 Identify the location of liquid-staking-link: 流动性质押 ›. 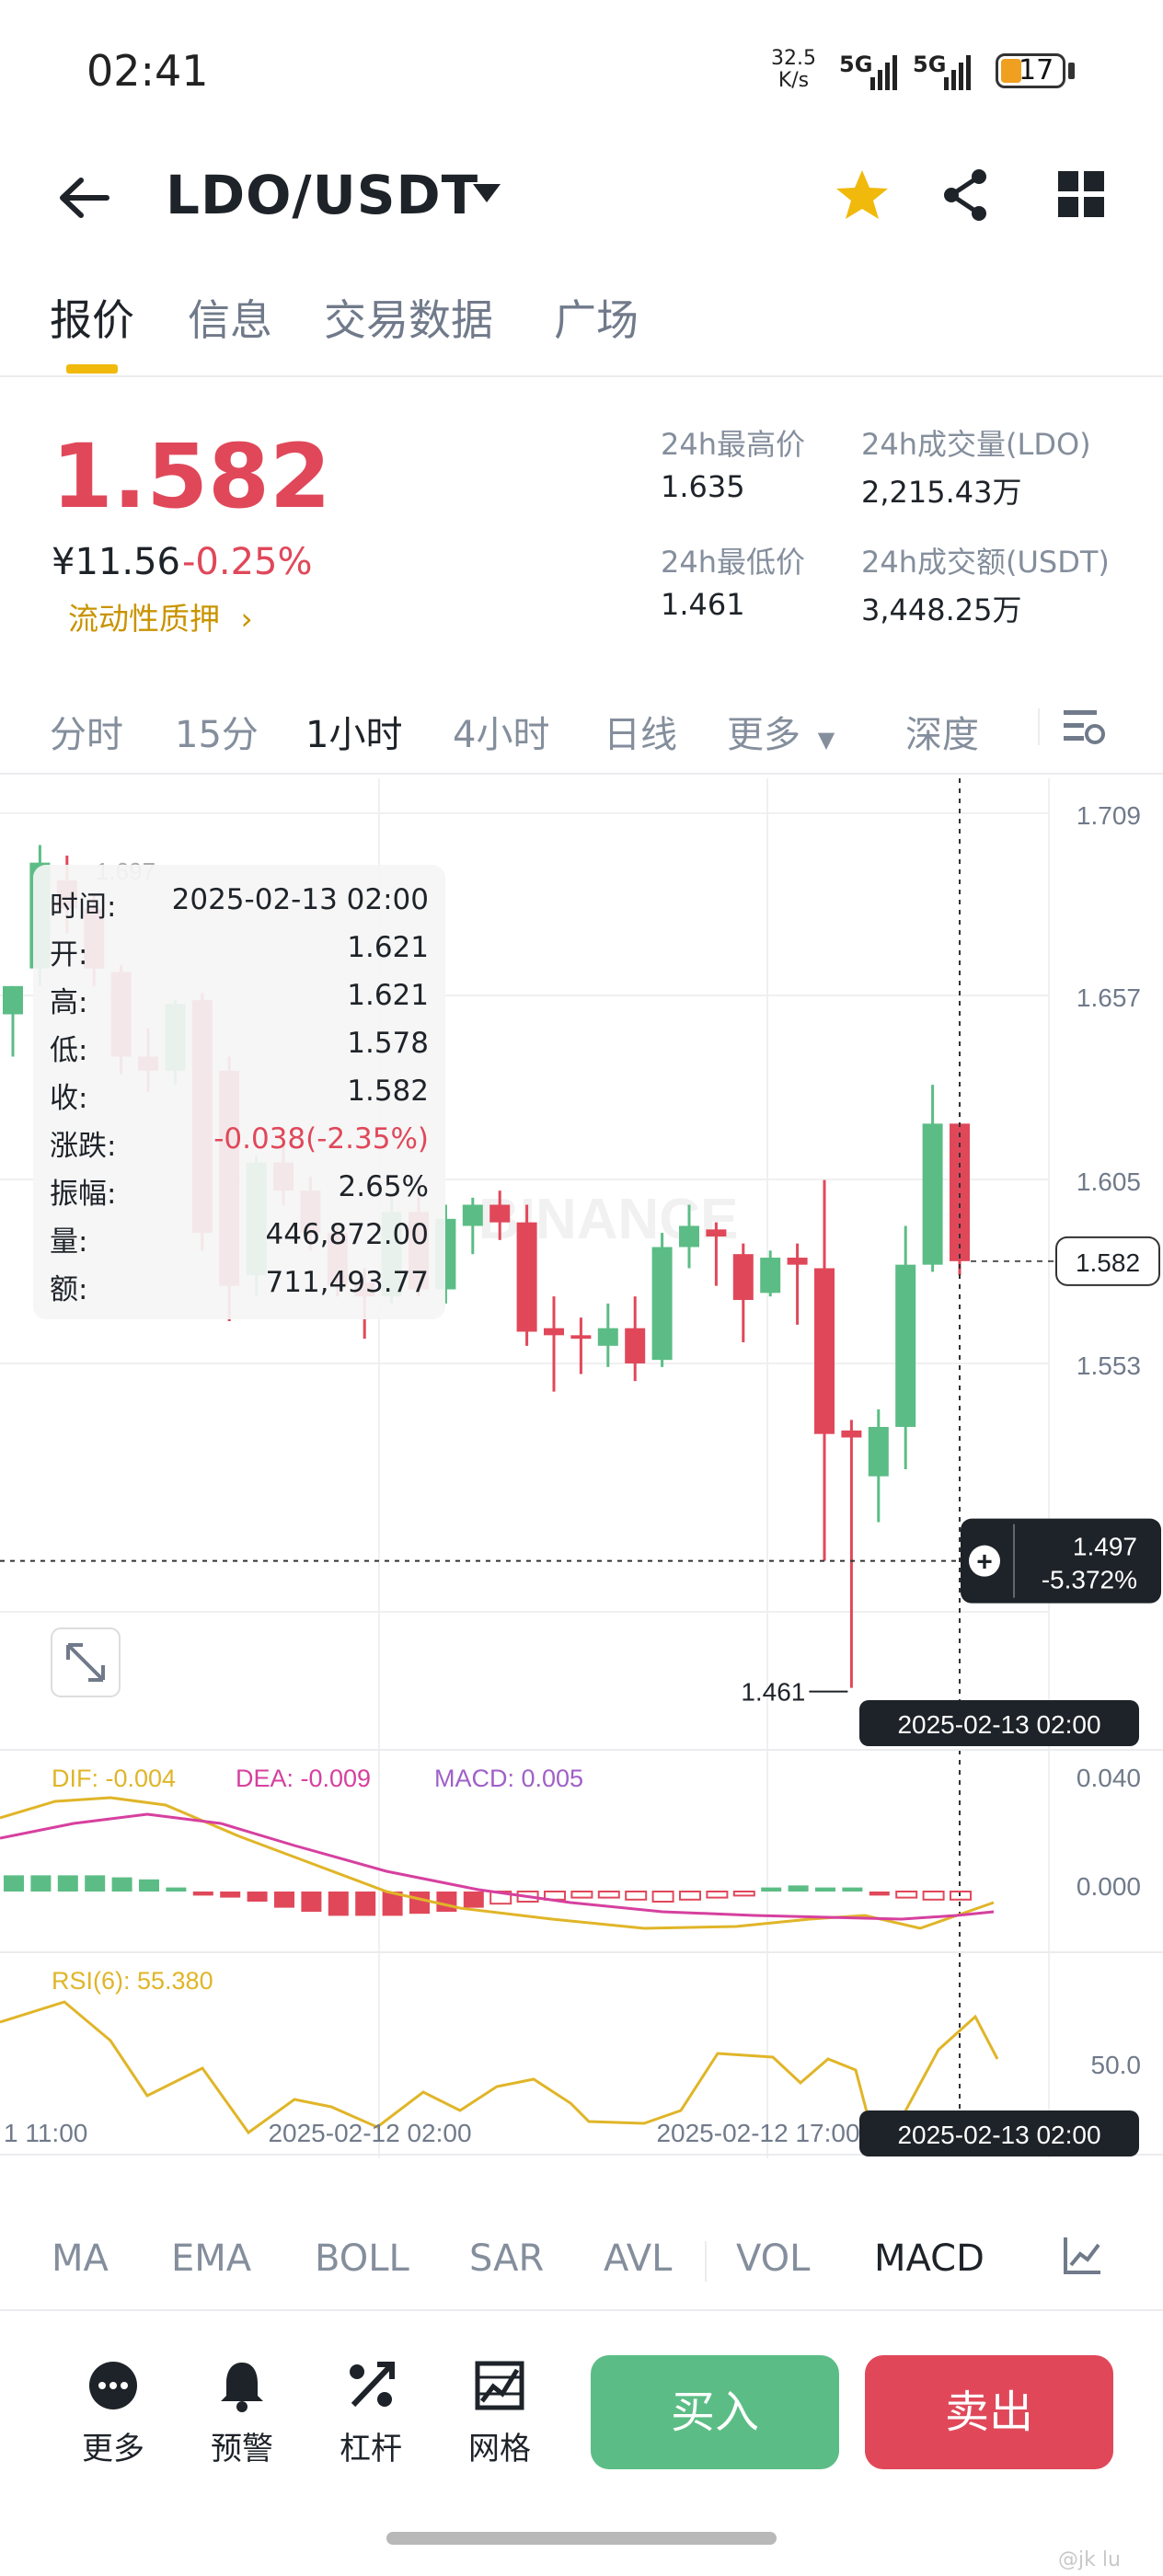
(161, 616).